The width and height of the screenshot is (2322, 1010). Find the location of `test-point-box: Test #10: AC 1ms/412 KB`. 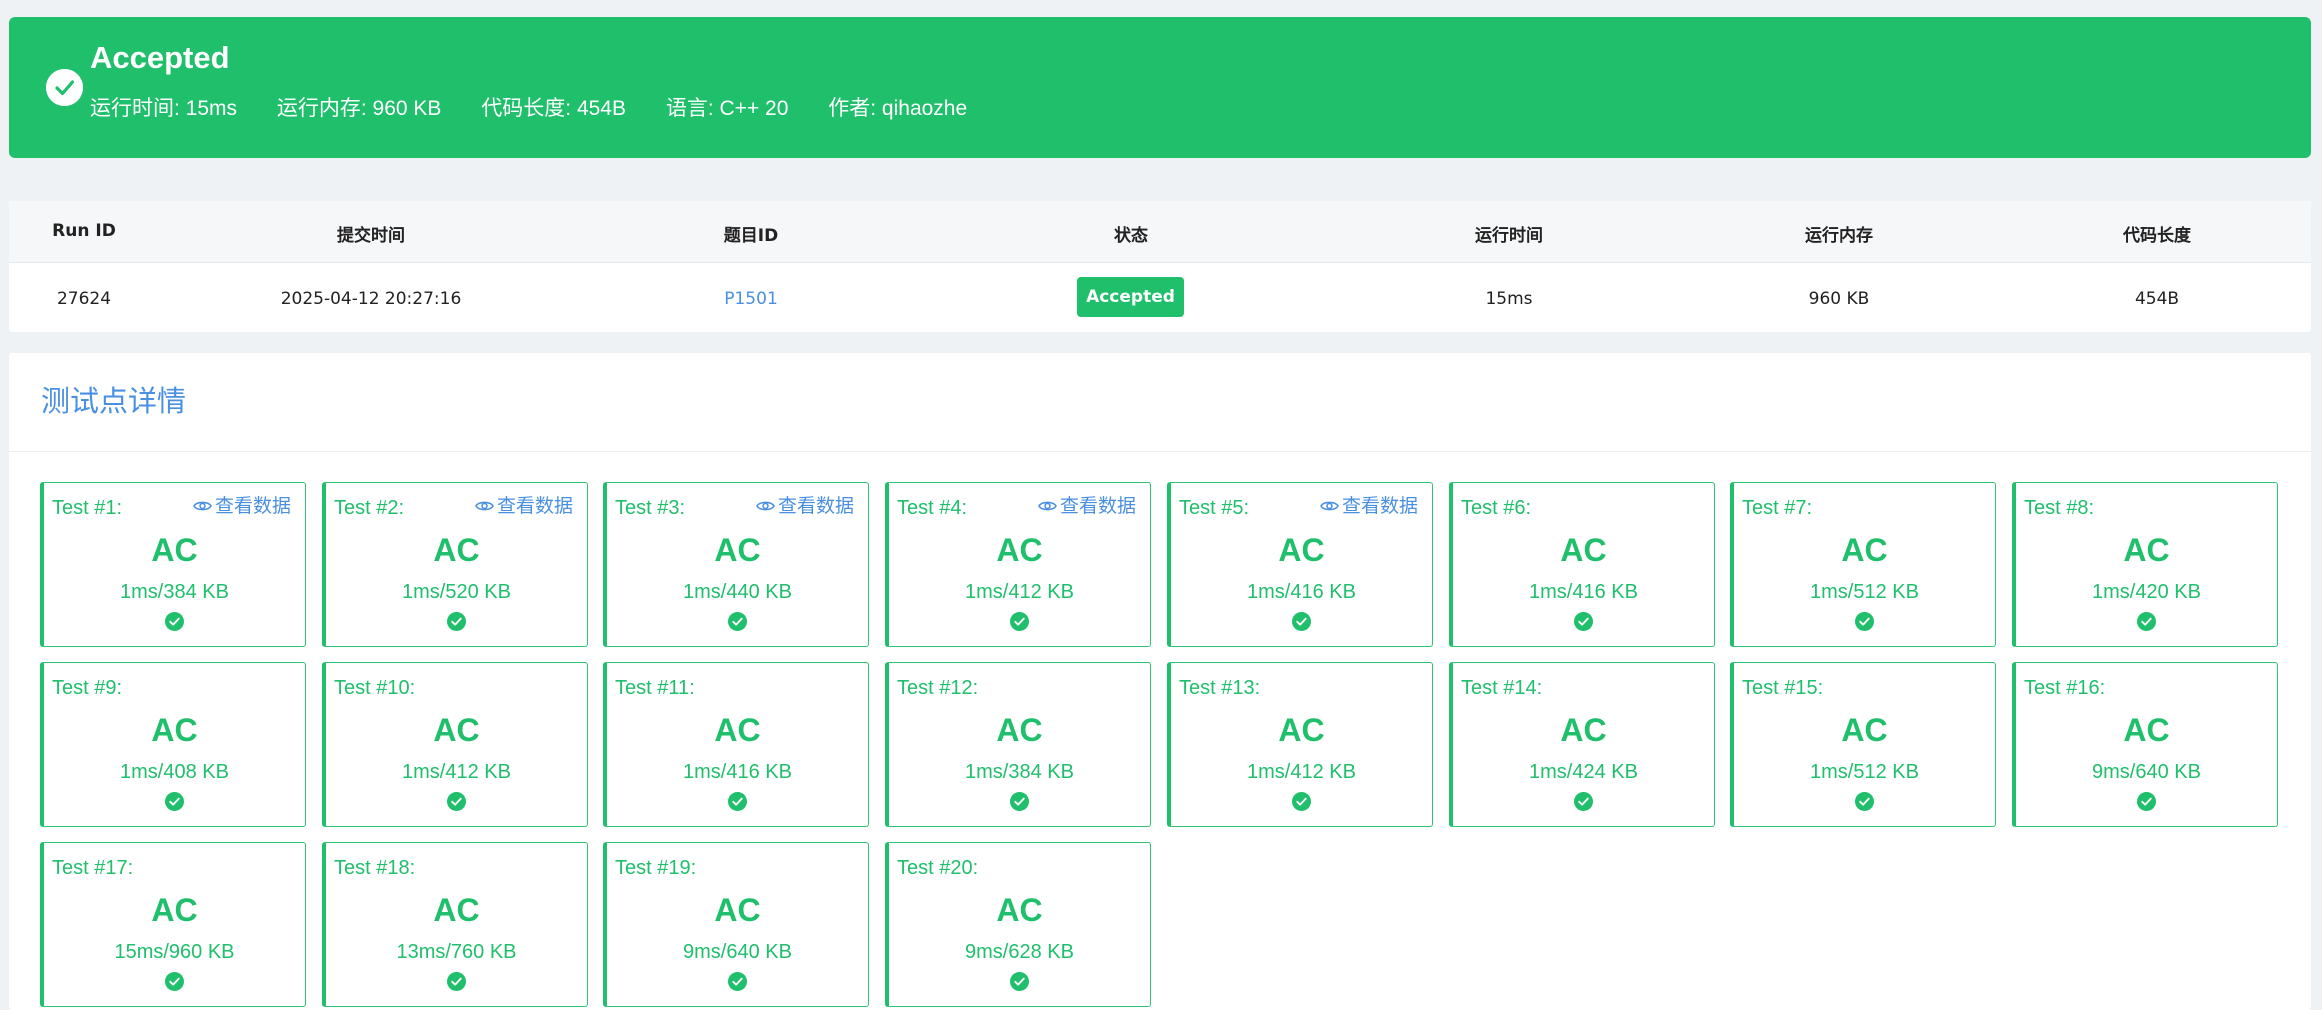

test-point-box: Test #10: AC 1ms/412 KB is located at coordinates (455, 744).